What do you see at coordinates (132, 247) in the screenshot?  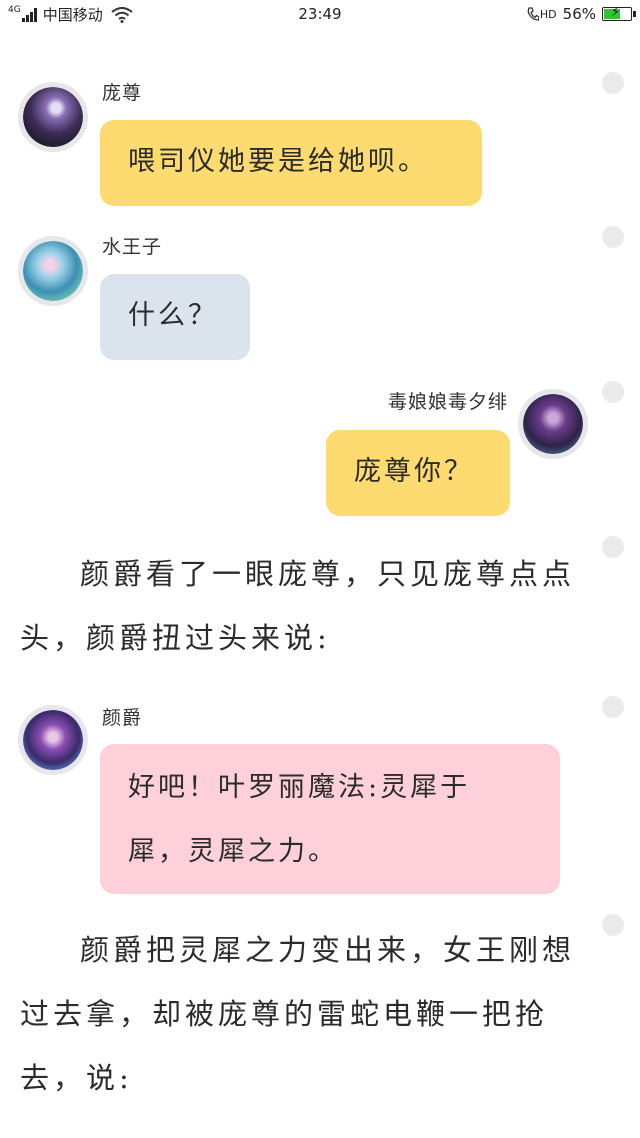 I see `sender-name: 水王子` at bounding box center [132, 247].